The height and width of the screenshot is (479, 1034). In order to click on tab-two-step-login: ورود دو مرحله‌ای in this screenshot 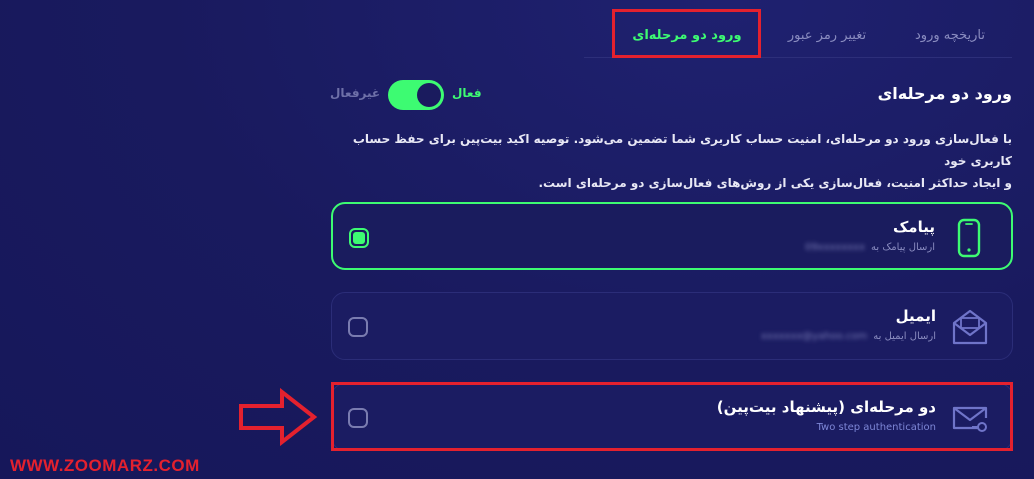, I will do `click(687, 38)`.